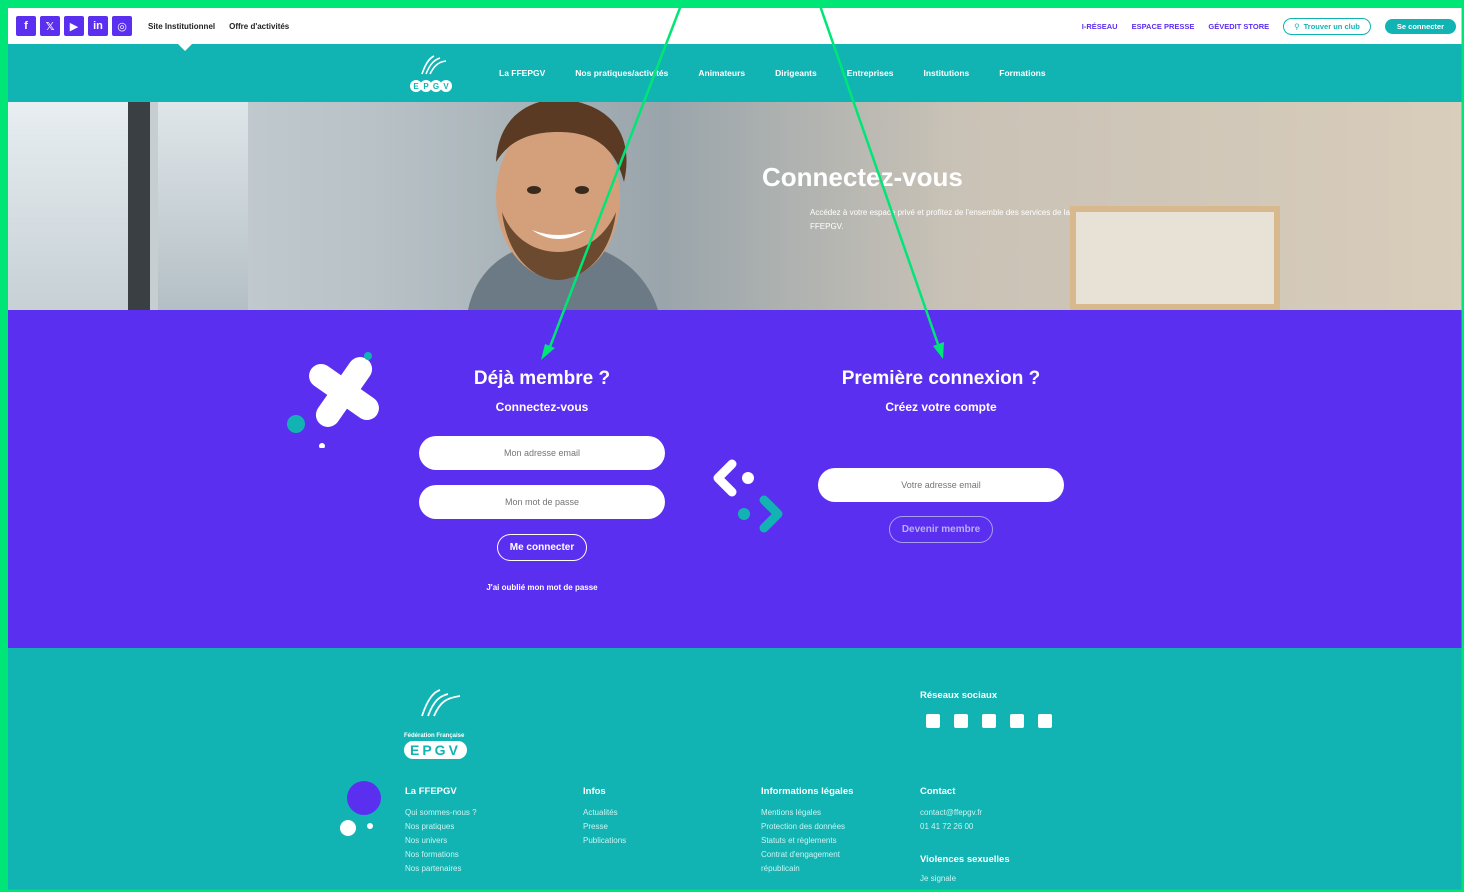 This screenshot has width=1464, height=892. Describe the element at coordinates (1100, 26) in the screenshot. I see `i-reseau-link: I-RÉSEAU` at that location.